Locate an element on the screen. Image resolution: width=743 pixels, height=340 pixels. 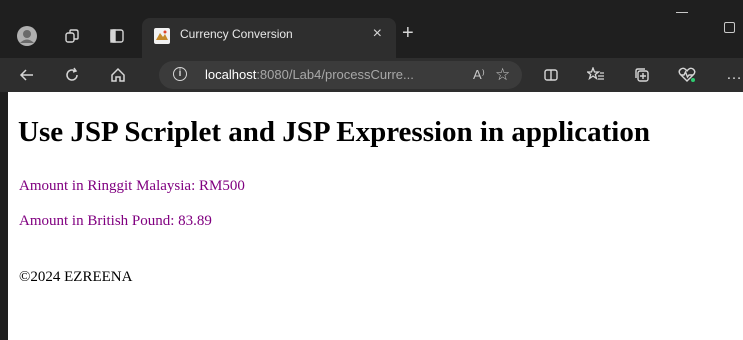
read-aloud-icon: A⁾ is located at coordinates (479, 75).